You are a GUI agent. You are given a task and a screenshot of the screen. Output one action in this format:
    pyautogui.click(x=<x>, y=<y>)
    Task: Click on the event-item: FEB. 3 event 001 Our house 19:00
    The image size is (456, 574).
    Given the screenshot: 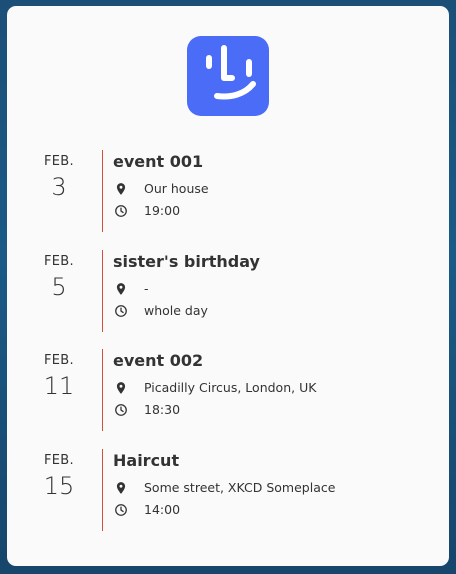 What is the action you would take?
    pyautogui.click(x=228, y=193)
    